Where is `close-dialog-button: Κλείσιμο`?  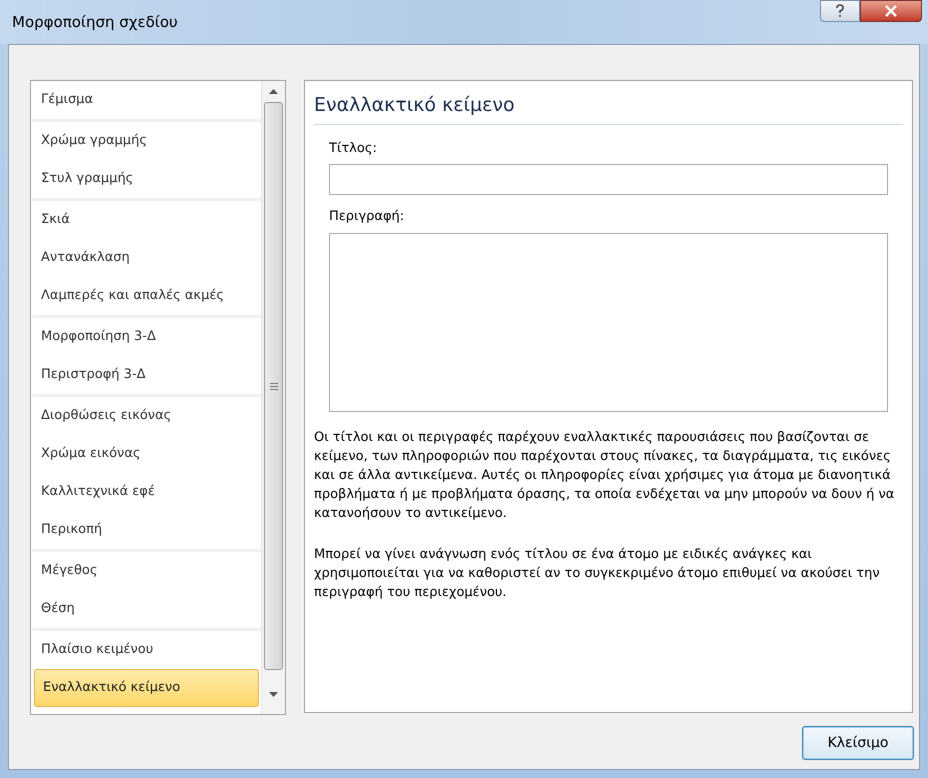 close-dialog-button: Κλείσιμο is located at coordinates (858, 743).